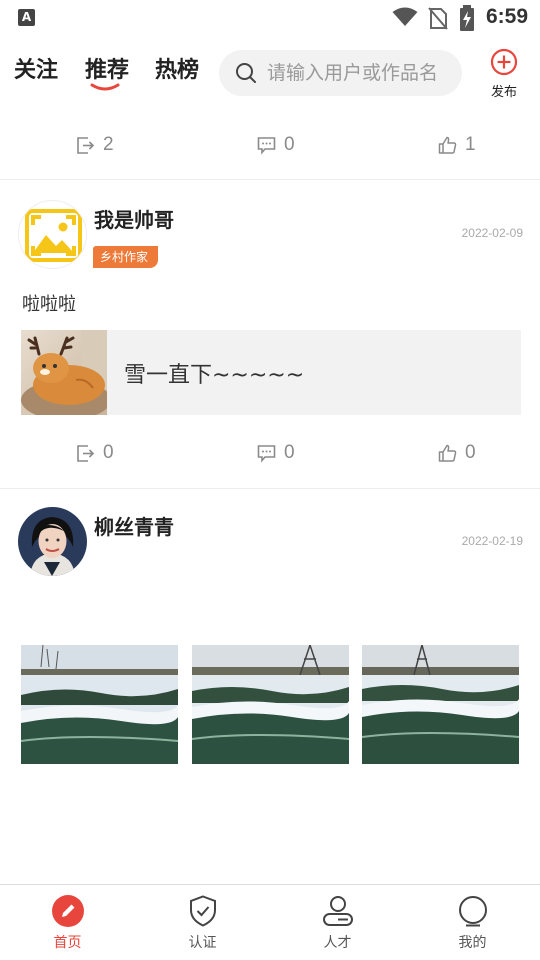  I want to click on top-header: 关注 推荐 热榜 发布, so click(270, 73).